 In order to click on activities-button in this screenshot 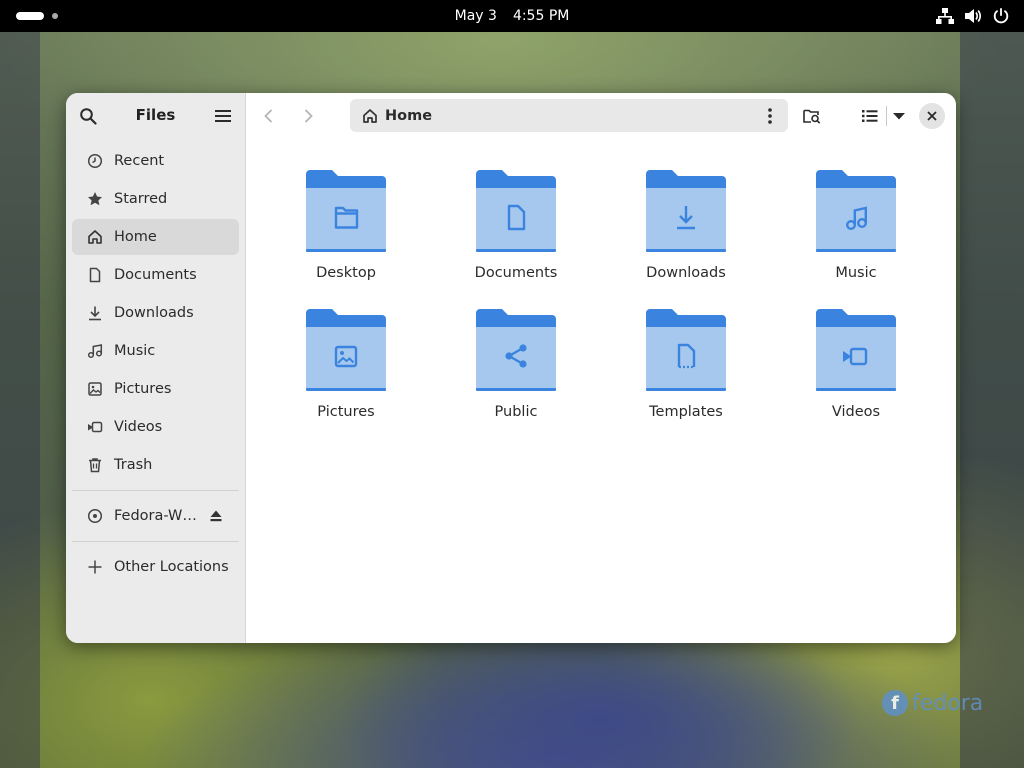, I will do `click(37, 16)`.